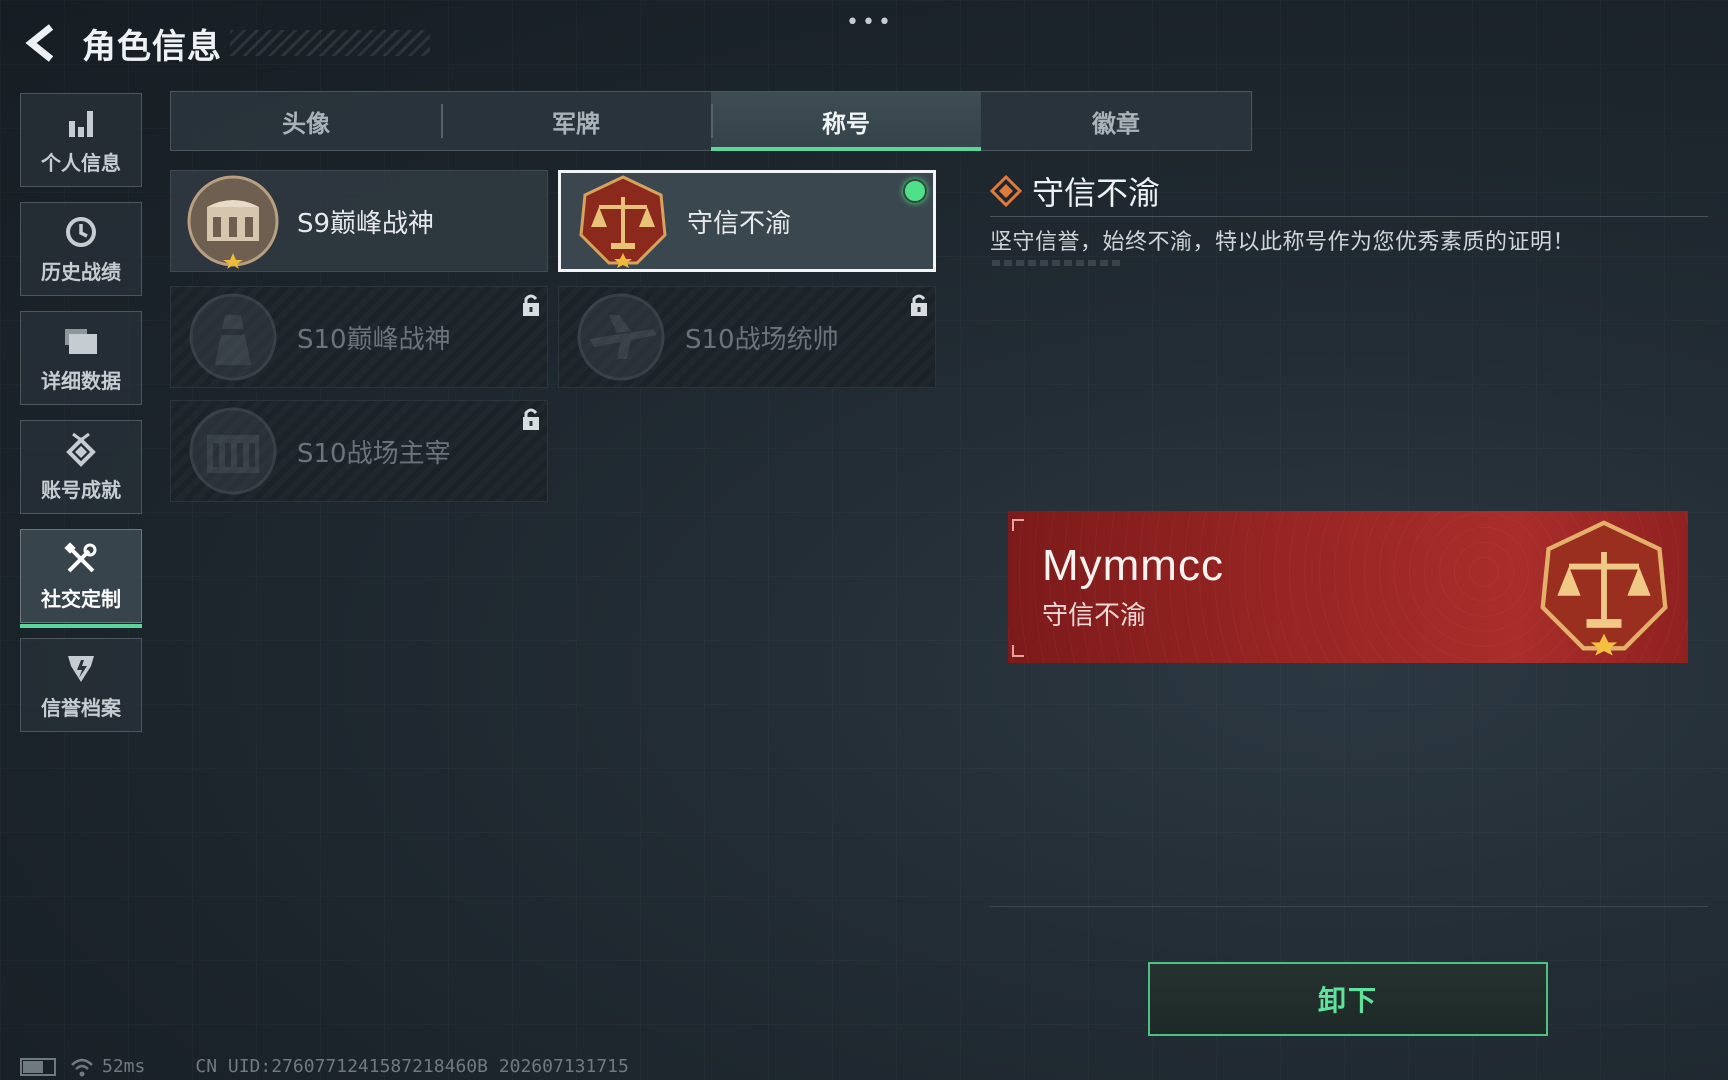 The height and width of the screenshot is (1080, 1728). Describe the element at coordinates (739, 223) in the screenshot. I see `title-card-name: 守信不渝` at that location.